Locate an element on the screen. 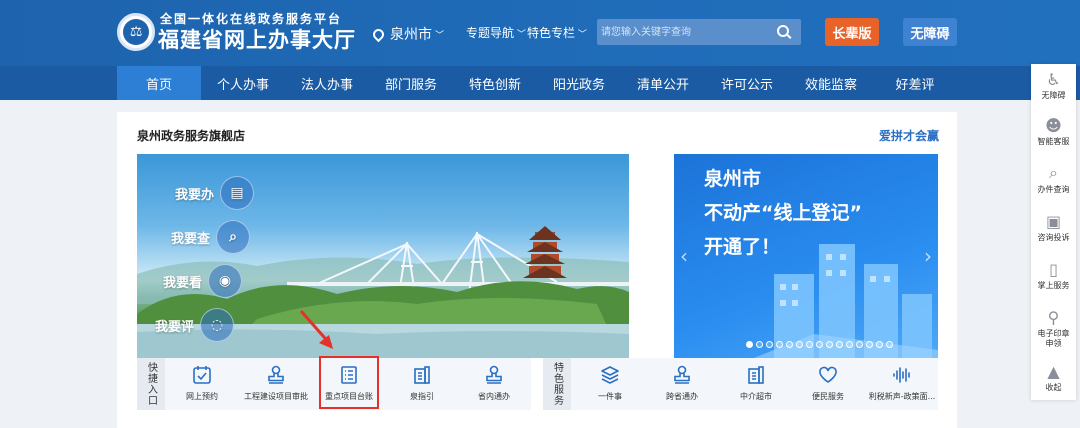  search-icon is located at coordinates (783, 31).